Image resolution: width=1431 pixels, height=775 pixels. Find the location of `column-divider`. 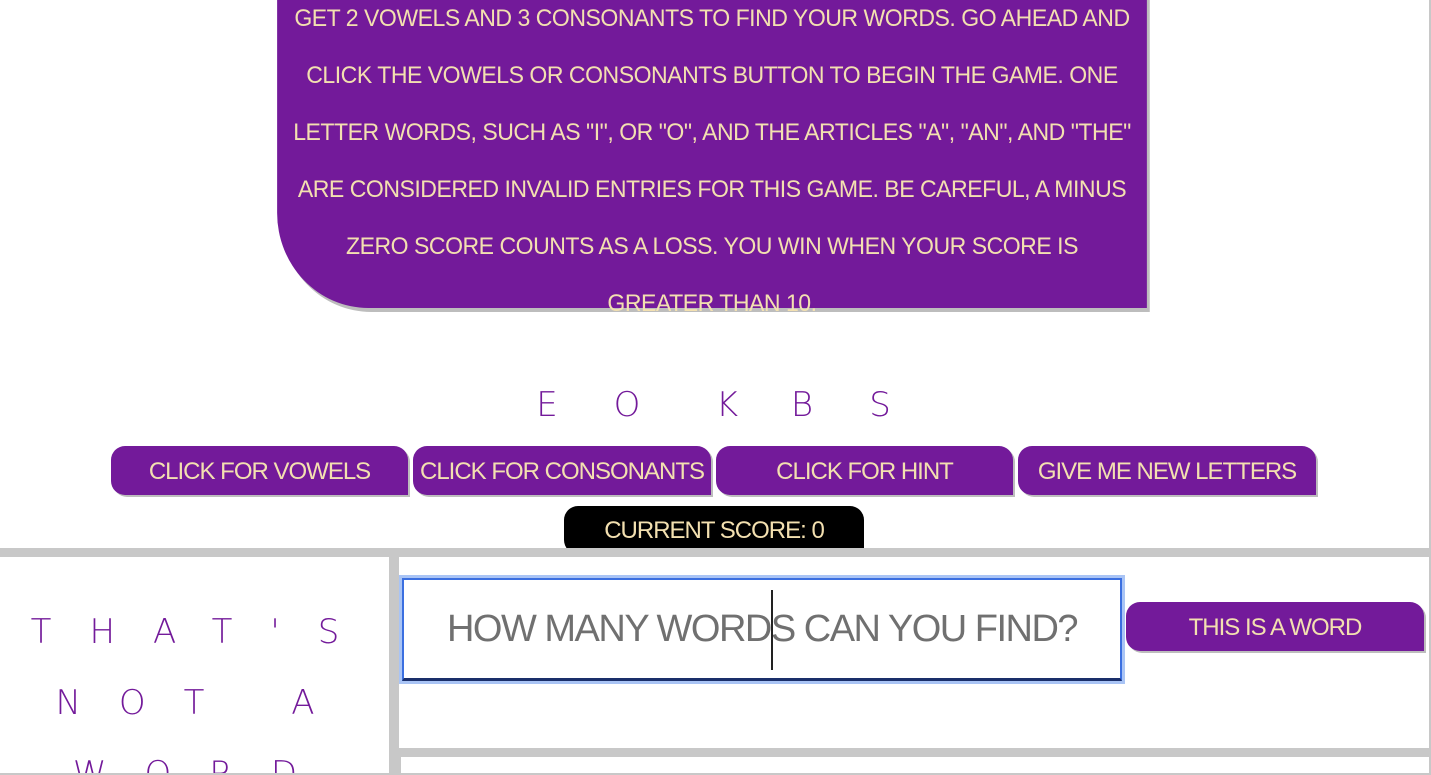

column-divider is located at coordinates (394, 666).